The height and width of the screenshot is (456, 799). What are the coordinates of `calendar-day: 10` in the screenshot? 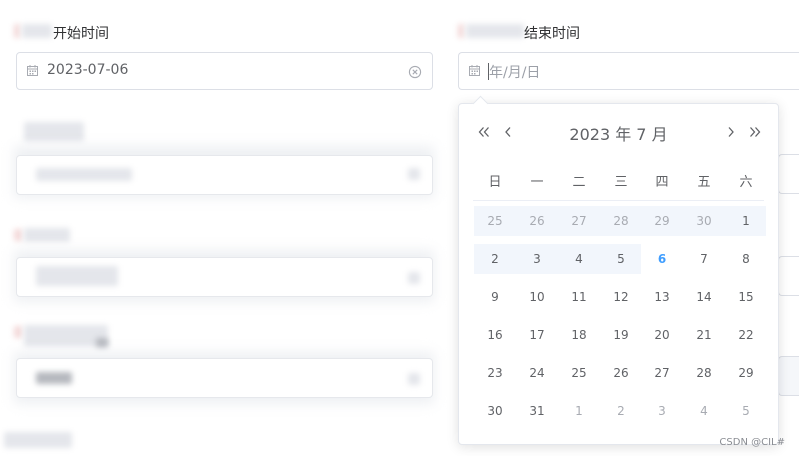 It's located at (537, 297).